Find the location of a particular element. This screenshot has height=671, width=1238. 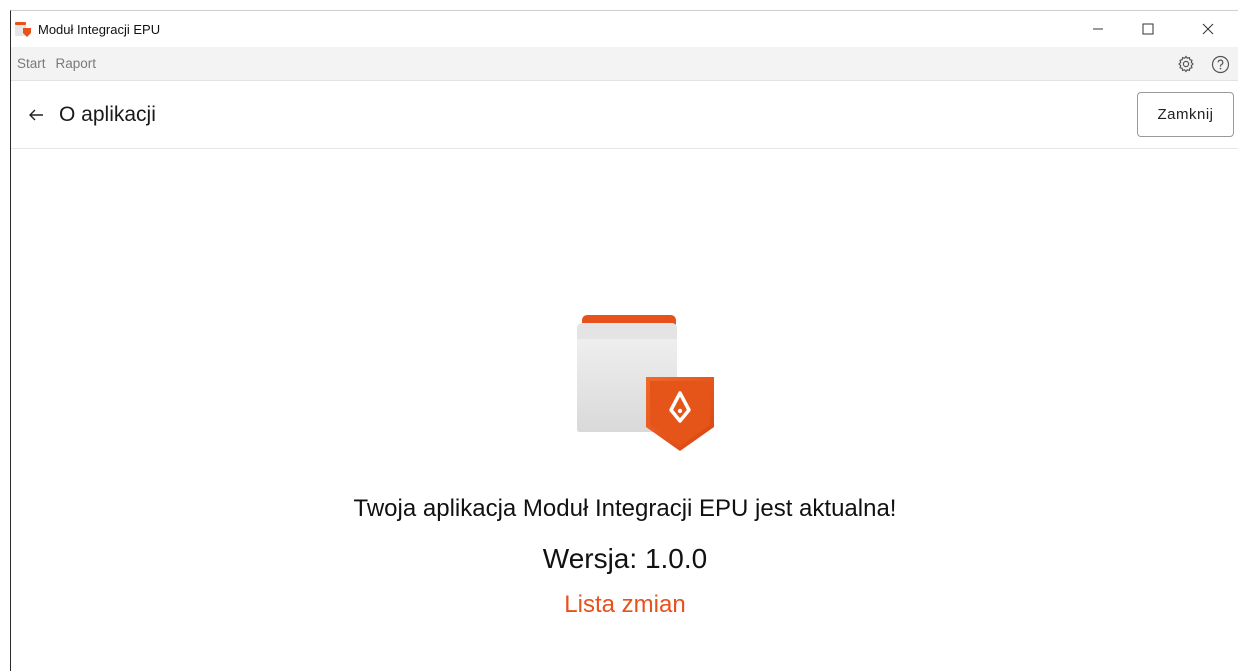

close-button: Zamknij is located at coordinates (1185, 114).